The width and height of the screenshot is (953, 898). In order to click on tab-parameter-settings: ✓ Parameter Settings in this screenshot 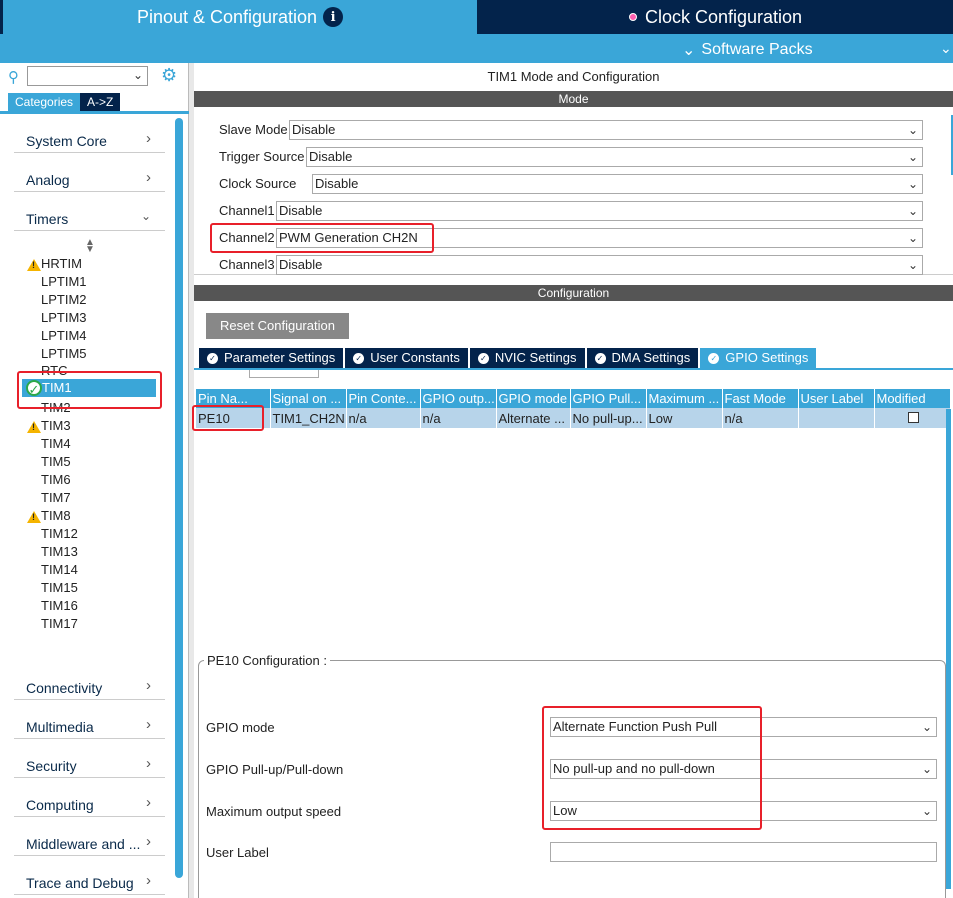, I will do `click(271, 358)`.